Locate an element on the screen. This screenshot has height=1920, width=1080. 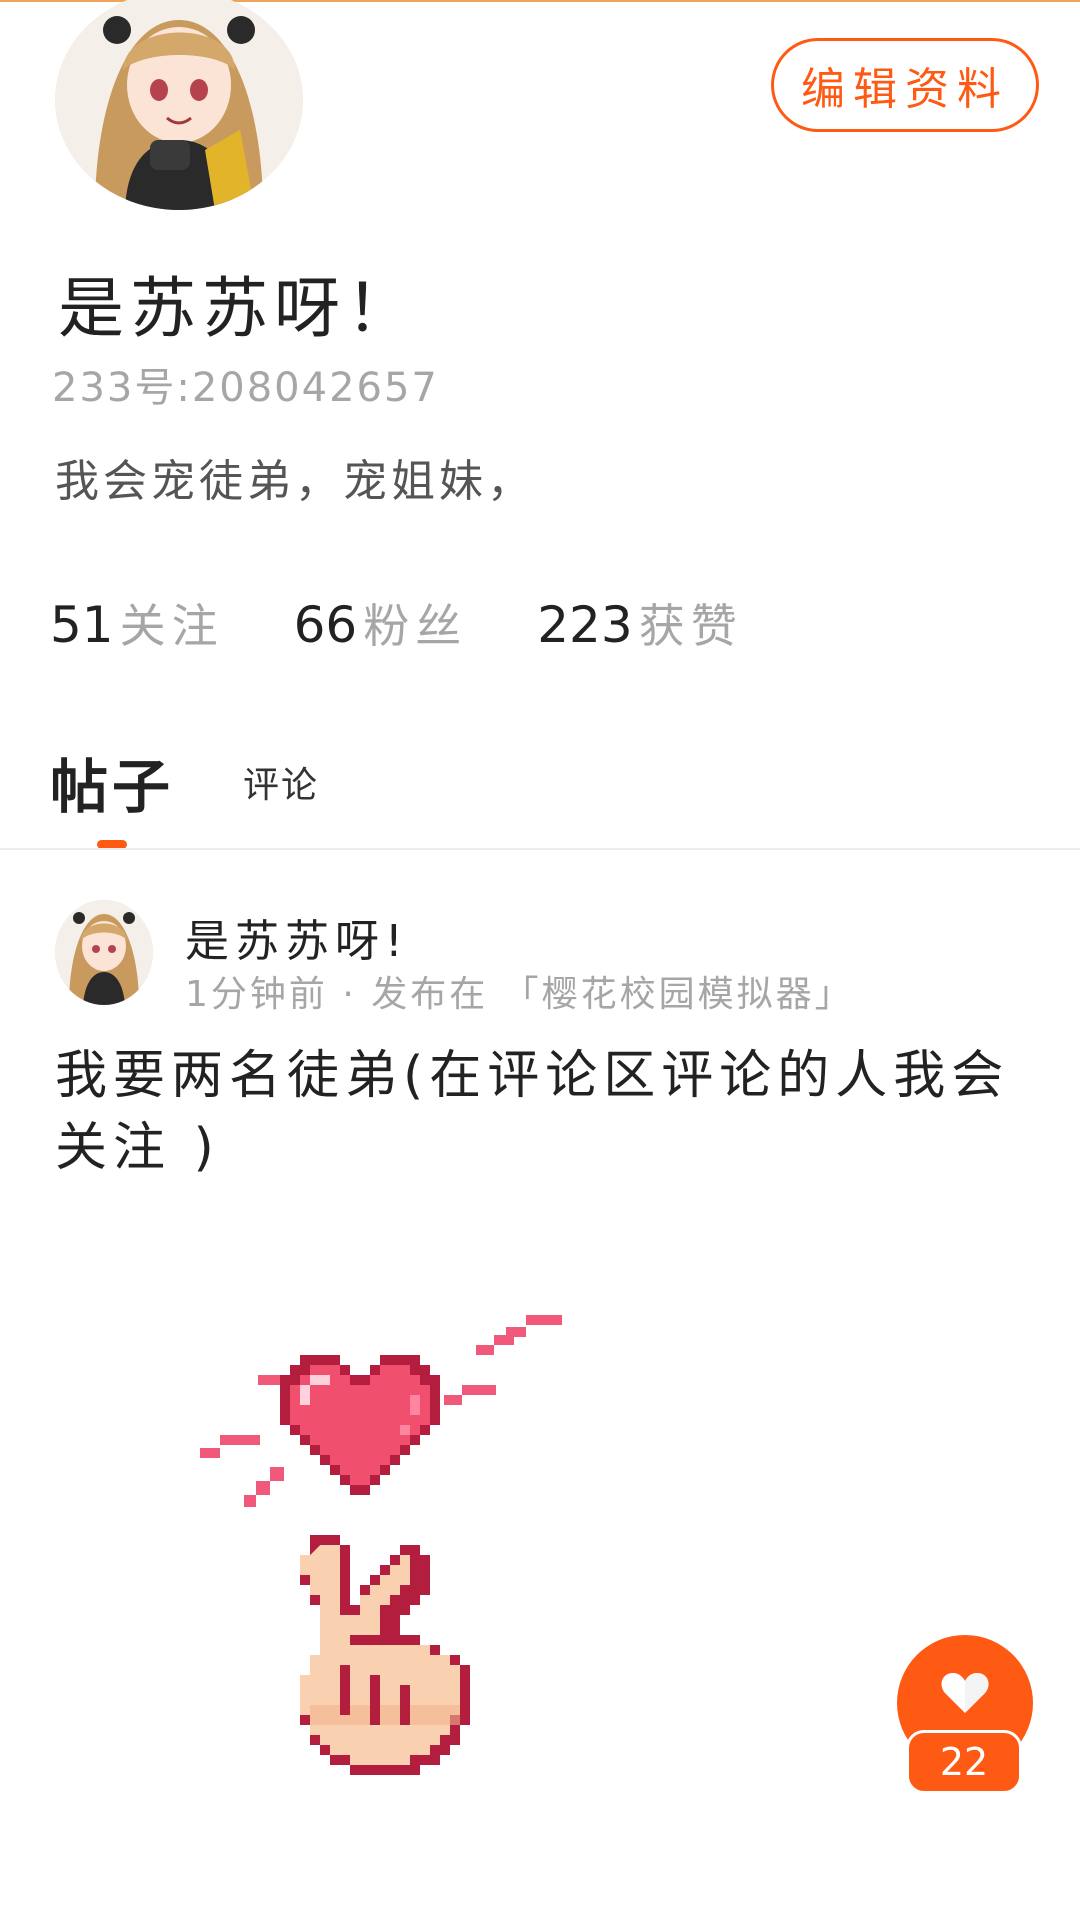
tab-divider is located at coordinates (540, 849).